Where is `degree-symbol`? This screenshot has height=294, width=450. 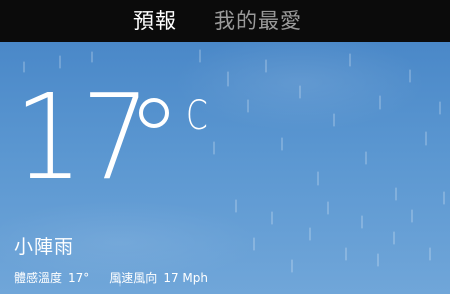
degree-symbol is located at coordinates (154, 113).